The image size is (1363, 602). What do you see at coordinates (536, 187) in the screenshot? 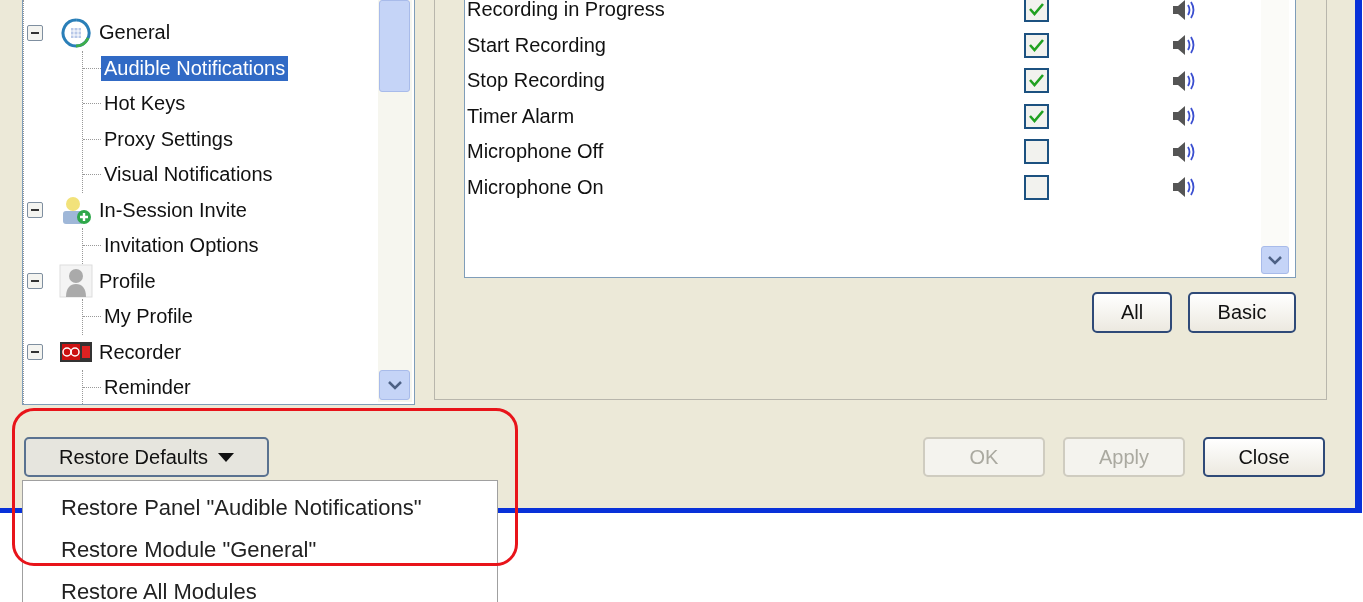
I see `notification-label: Microphone On` at bounding box center [536, 187].